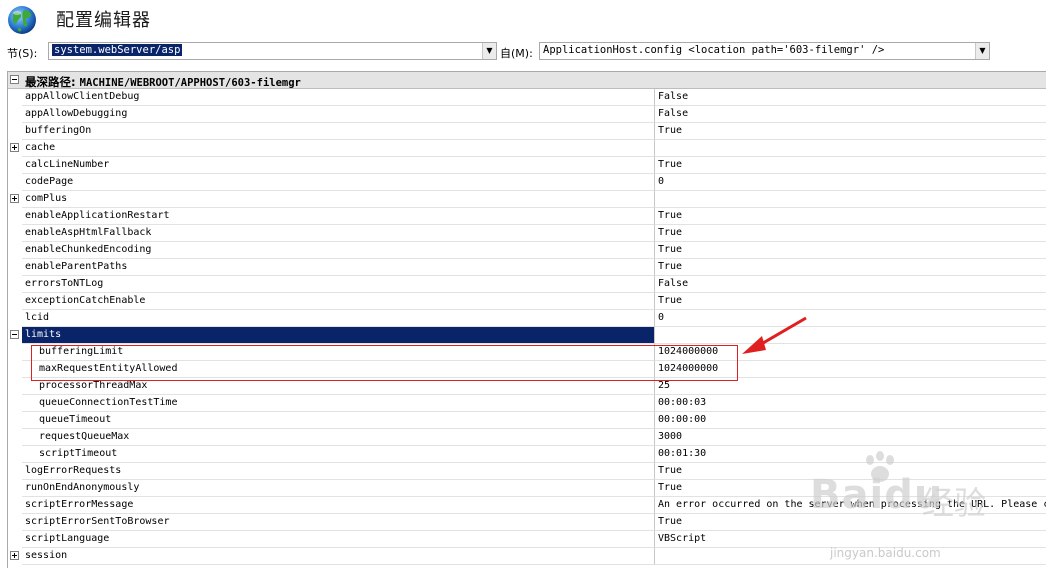 The image size is (1046, 568). Describe the element at coordinates (850, 386) in the screenshot. I see `property-value-cell: 25` at that location.